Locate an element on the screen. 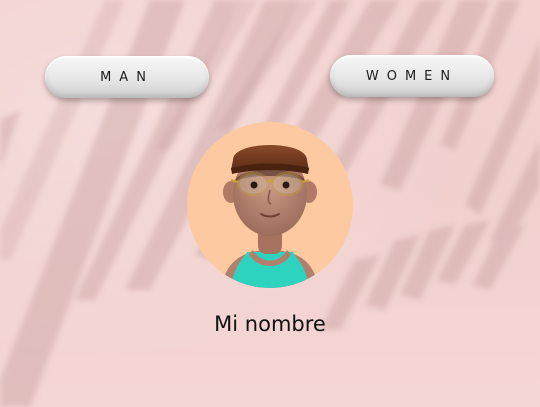  avatar-3d-man-icon is located at coordinates (270, 205).